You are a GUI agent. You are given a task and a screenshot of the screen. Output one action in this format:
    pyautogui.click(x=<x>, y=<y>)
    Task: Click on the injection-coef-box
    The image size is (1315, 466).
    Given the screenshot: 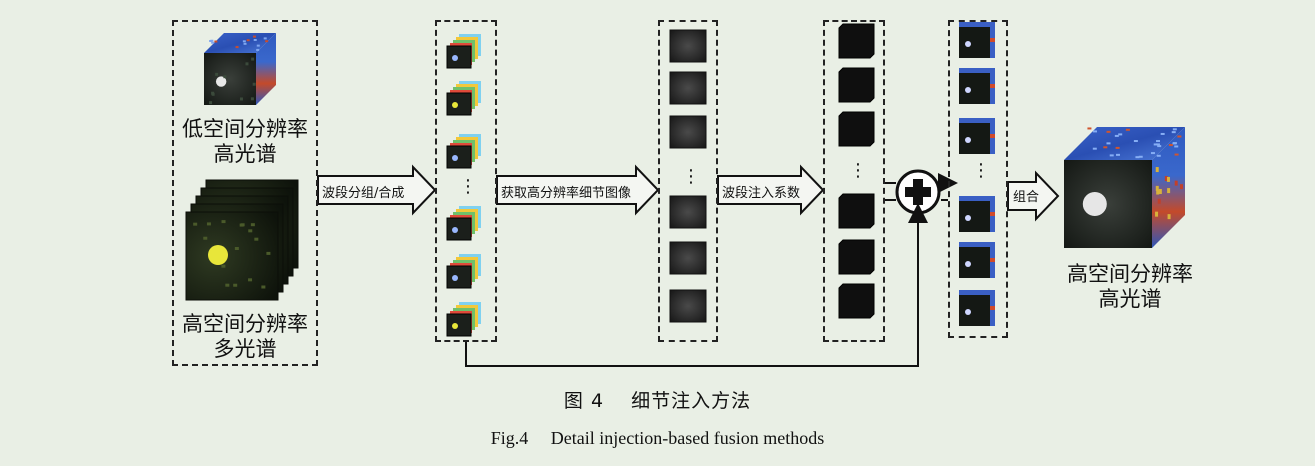 What is the action you would take?
    pyautogui.click(x=854, y=181)
    